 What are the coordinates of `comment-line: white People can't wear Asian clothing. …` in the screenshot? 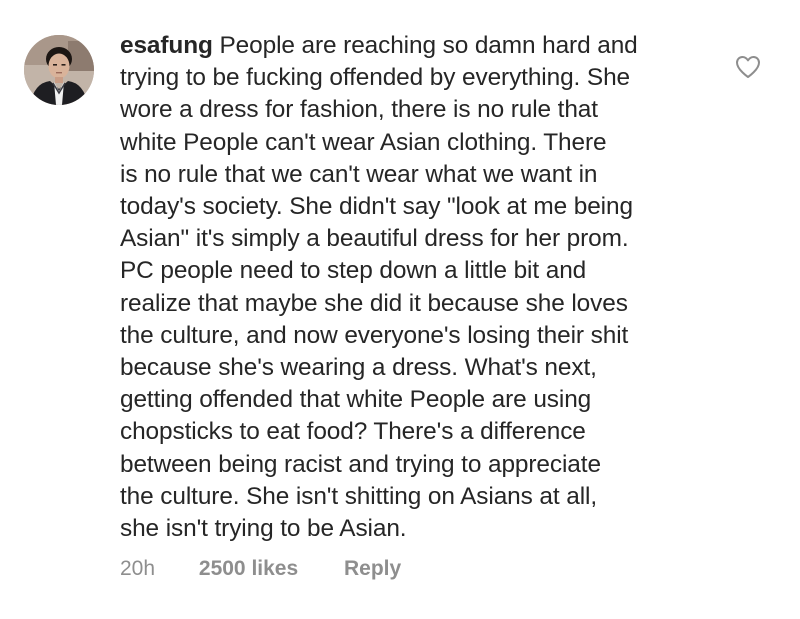 It's located at (363, 142).